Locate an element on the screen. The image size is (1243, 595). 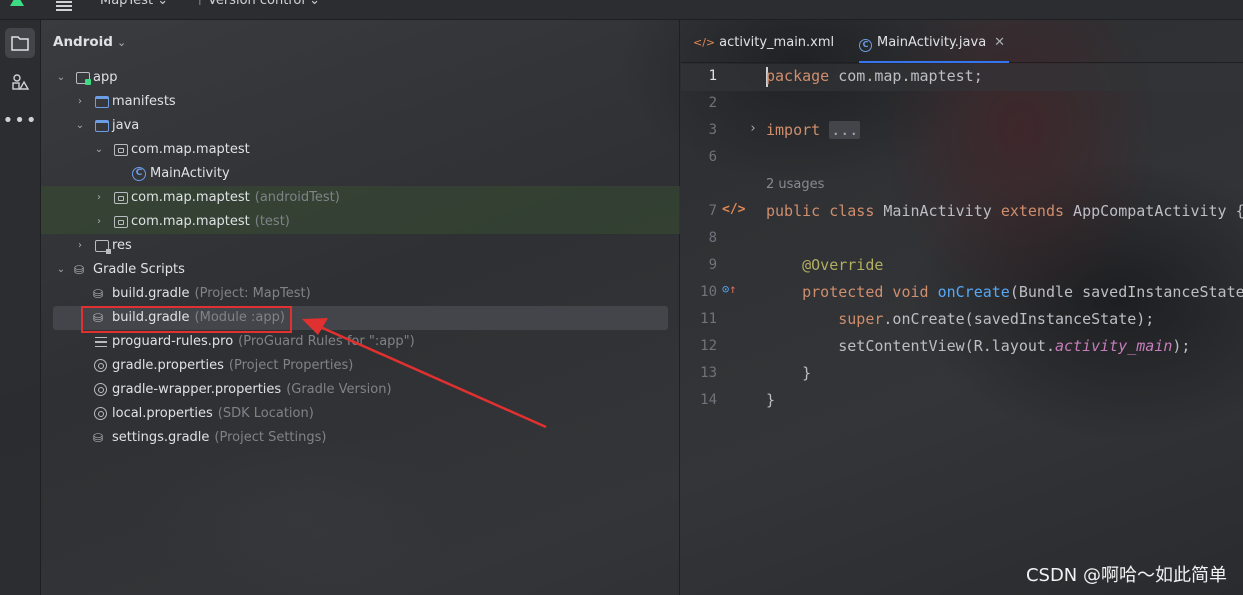
tree-node-label: com.map.maptest is located at coordinates (190, 149).